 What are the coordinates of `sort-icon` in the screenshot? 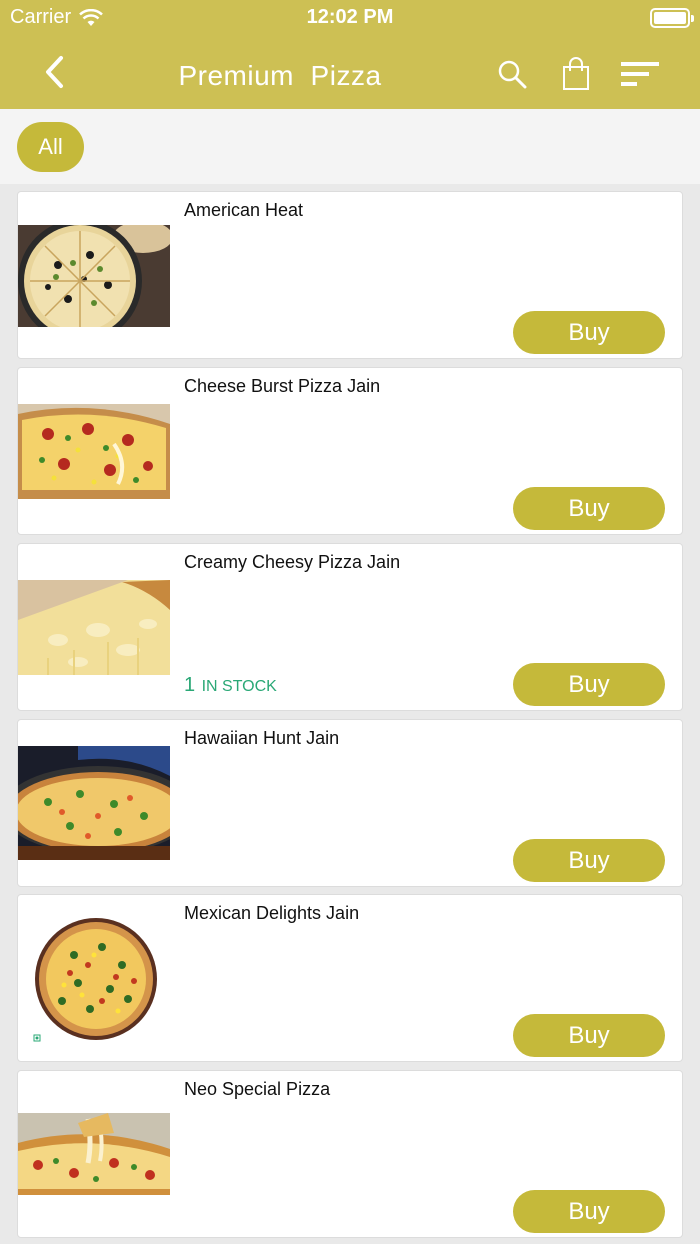 It's located at (640, 74).